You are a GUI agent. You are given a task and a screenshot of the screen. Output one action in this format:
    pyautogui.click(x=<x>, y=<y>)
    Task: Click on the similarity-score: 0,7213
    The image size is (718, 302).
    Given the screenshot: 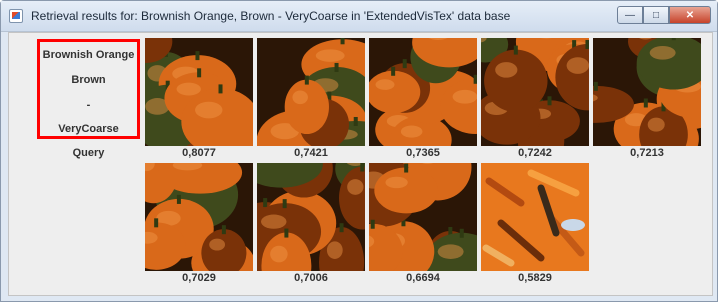 What is the action you would take?
    pyautogui.click(x=647, y=153)
    